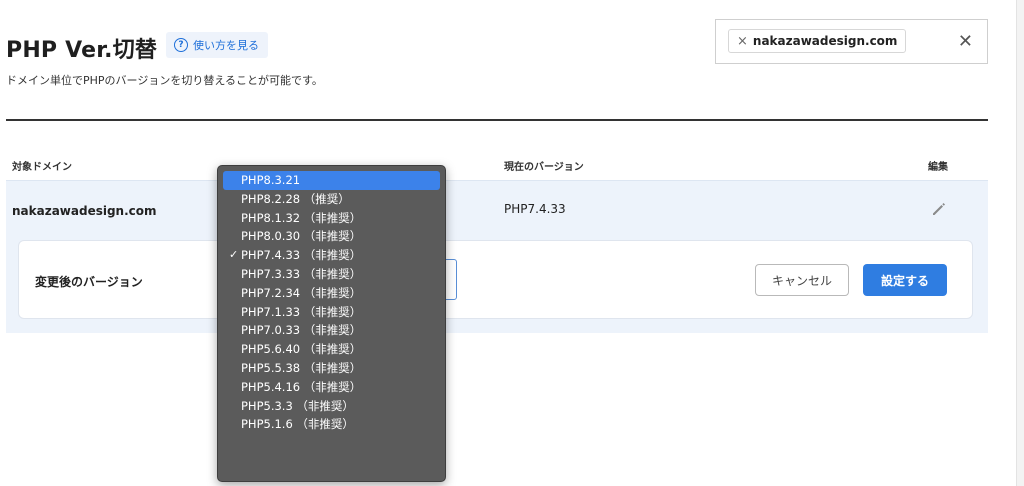 The width and height of the screenshot is (1024, 486). I want to click on dropdown-option: PHP7.1.33 （非推奨）, so click(331, 312).